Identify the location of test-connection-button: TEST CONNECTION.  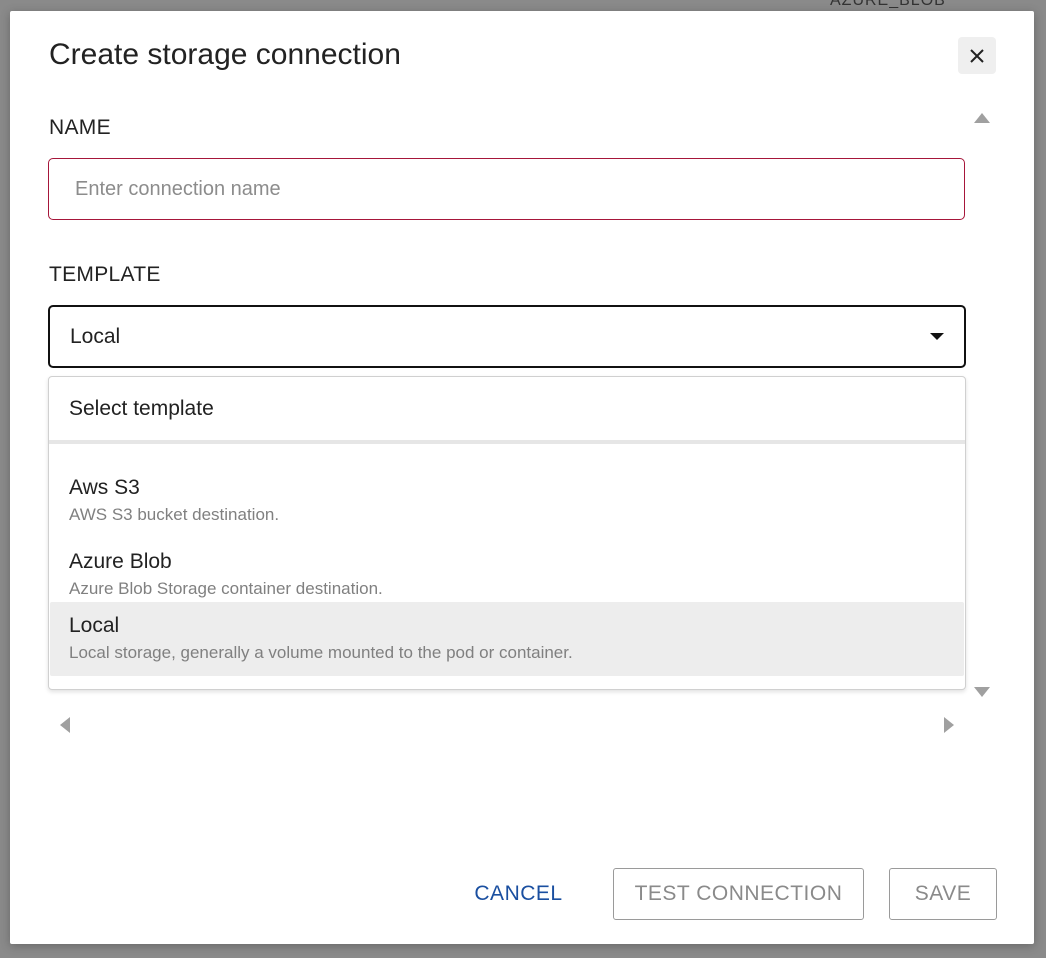
(738, 894).